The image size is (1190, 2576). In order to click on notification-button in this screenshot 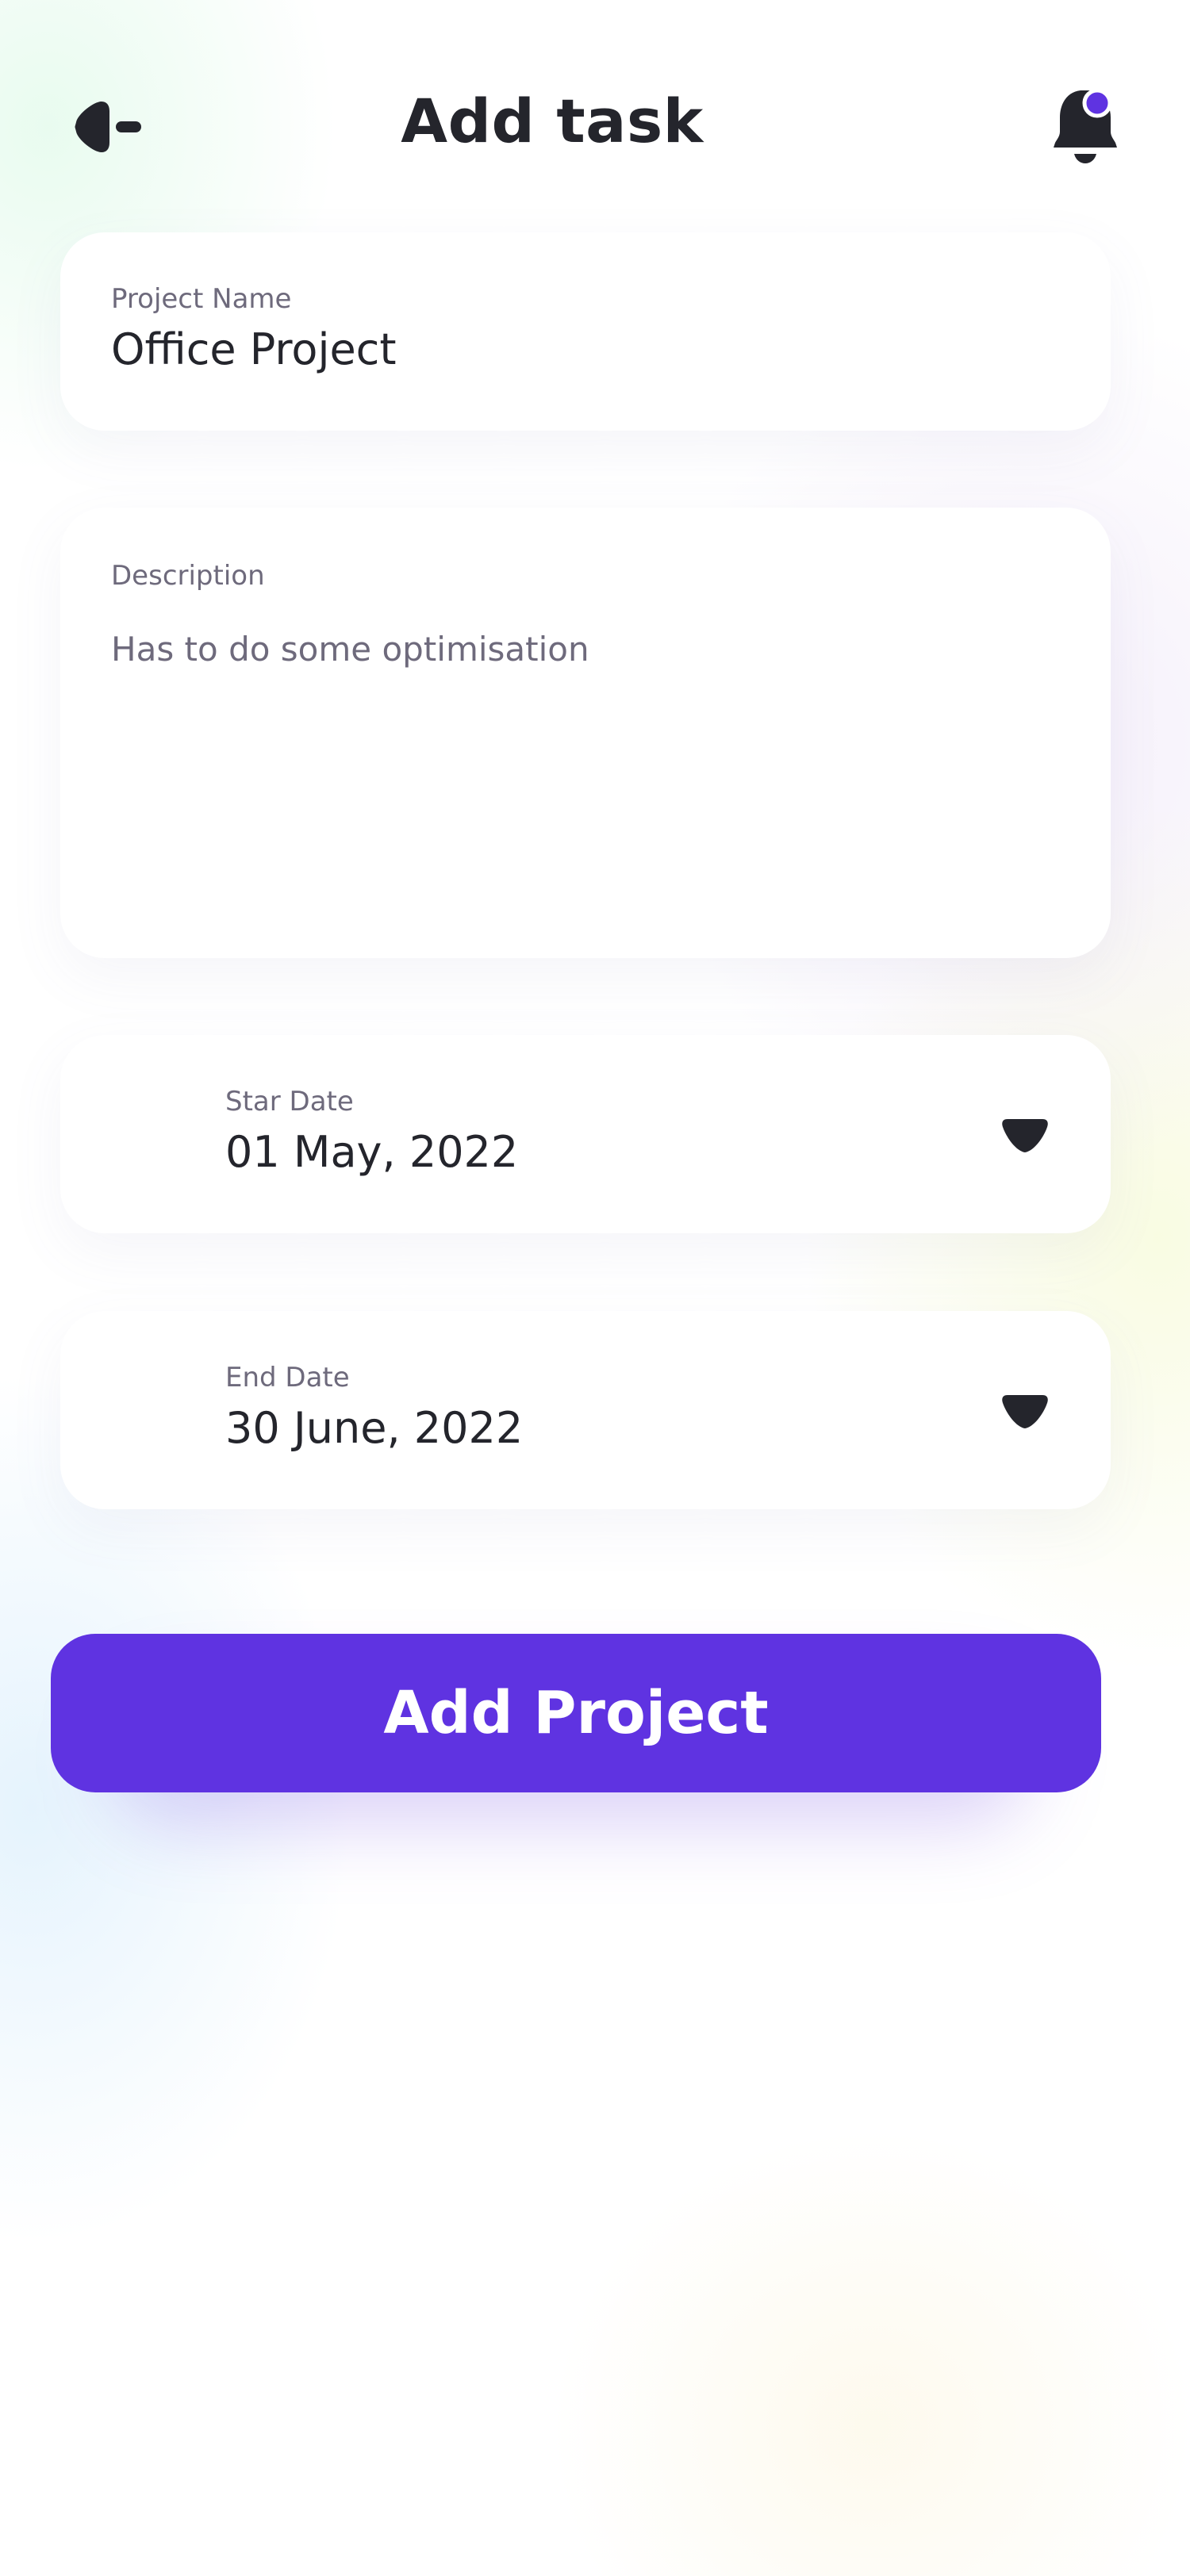, I will do `click(1085, 126)`.